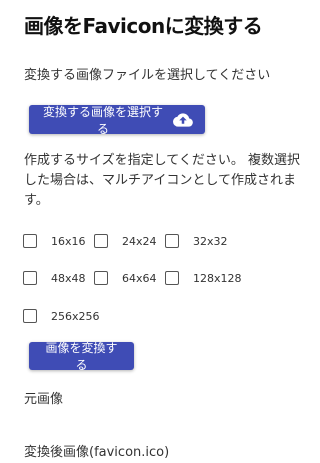 The height and width of the screenshot is (463, 320). Describe the element at coordinates (97, 452) in the screenshot. I see `converted-image-label: 変換後画像(favicon.ico)` at that location.